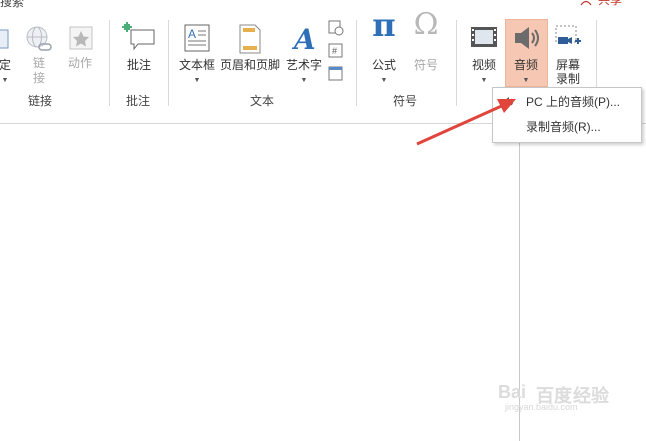 The height and width of the screenshot is (441, 646). What do you see at coordinates (541, 407) in the screenshot?
I see `watermark-url: jingyan.baidu.com` at bounding box center [541, 407].